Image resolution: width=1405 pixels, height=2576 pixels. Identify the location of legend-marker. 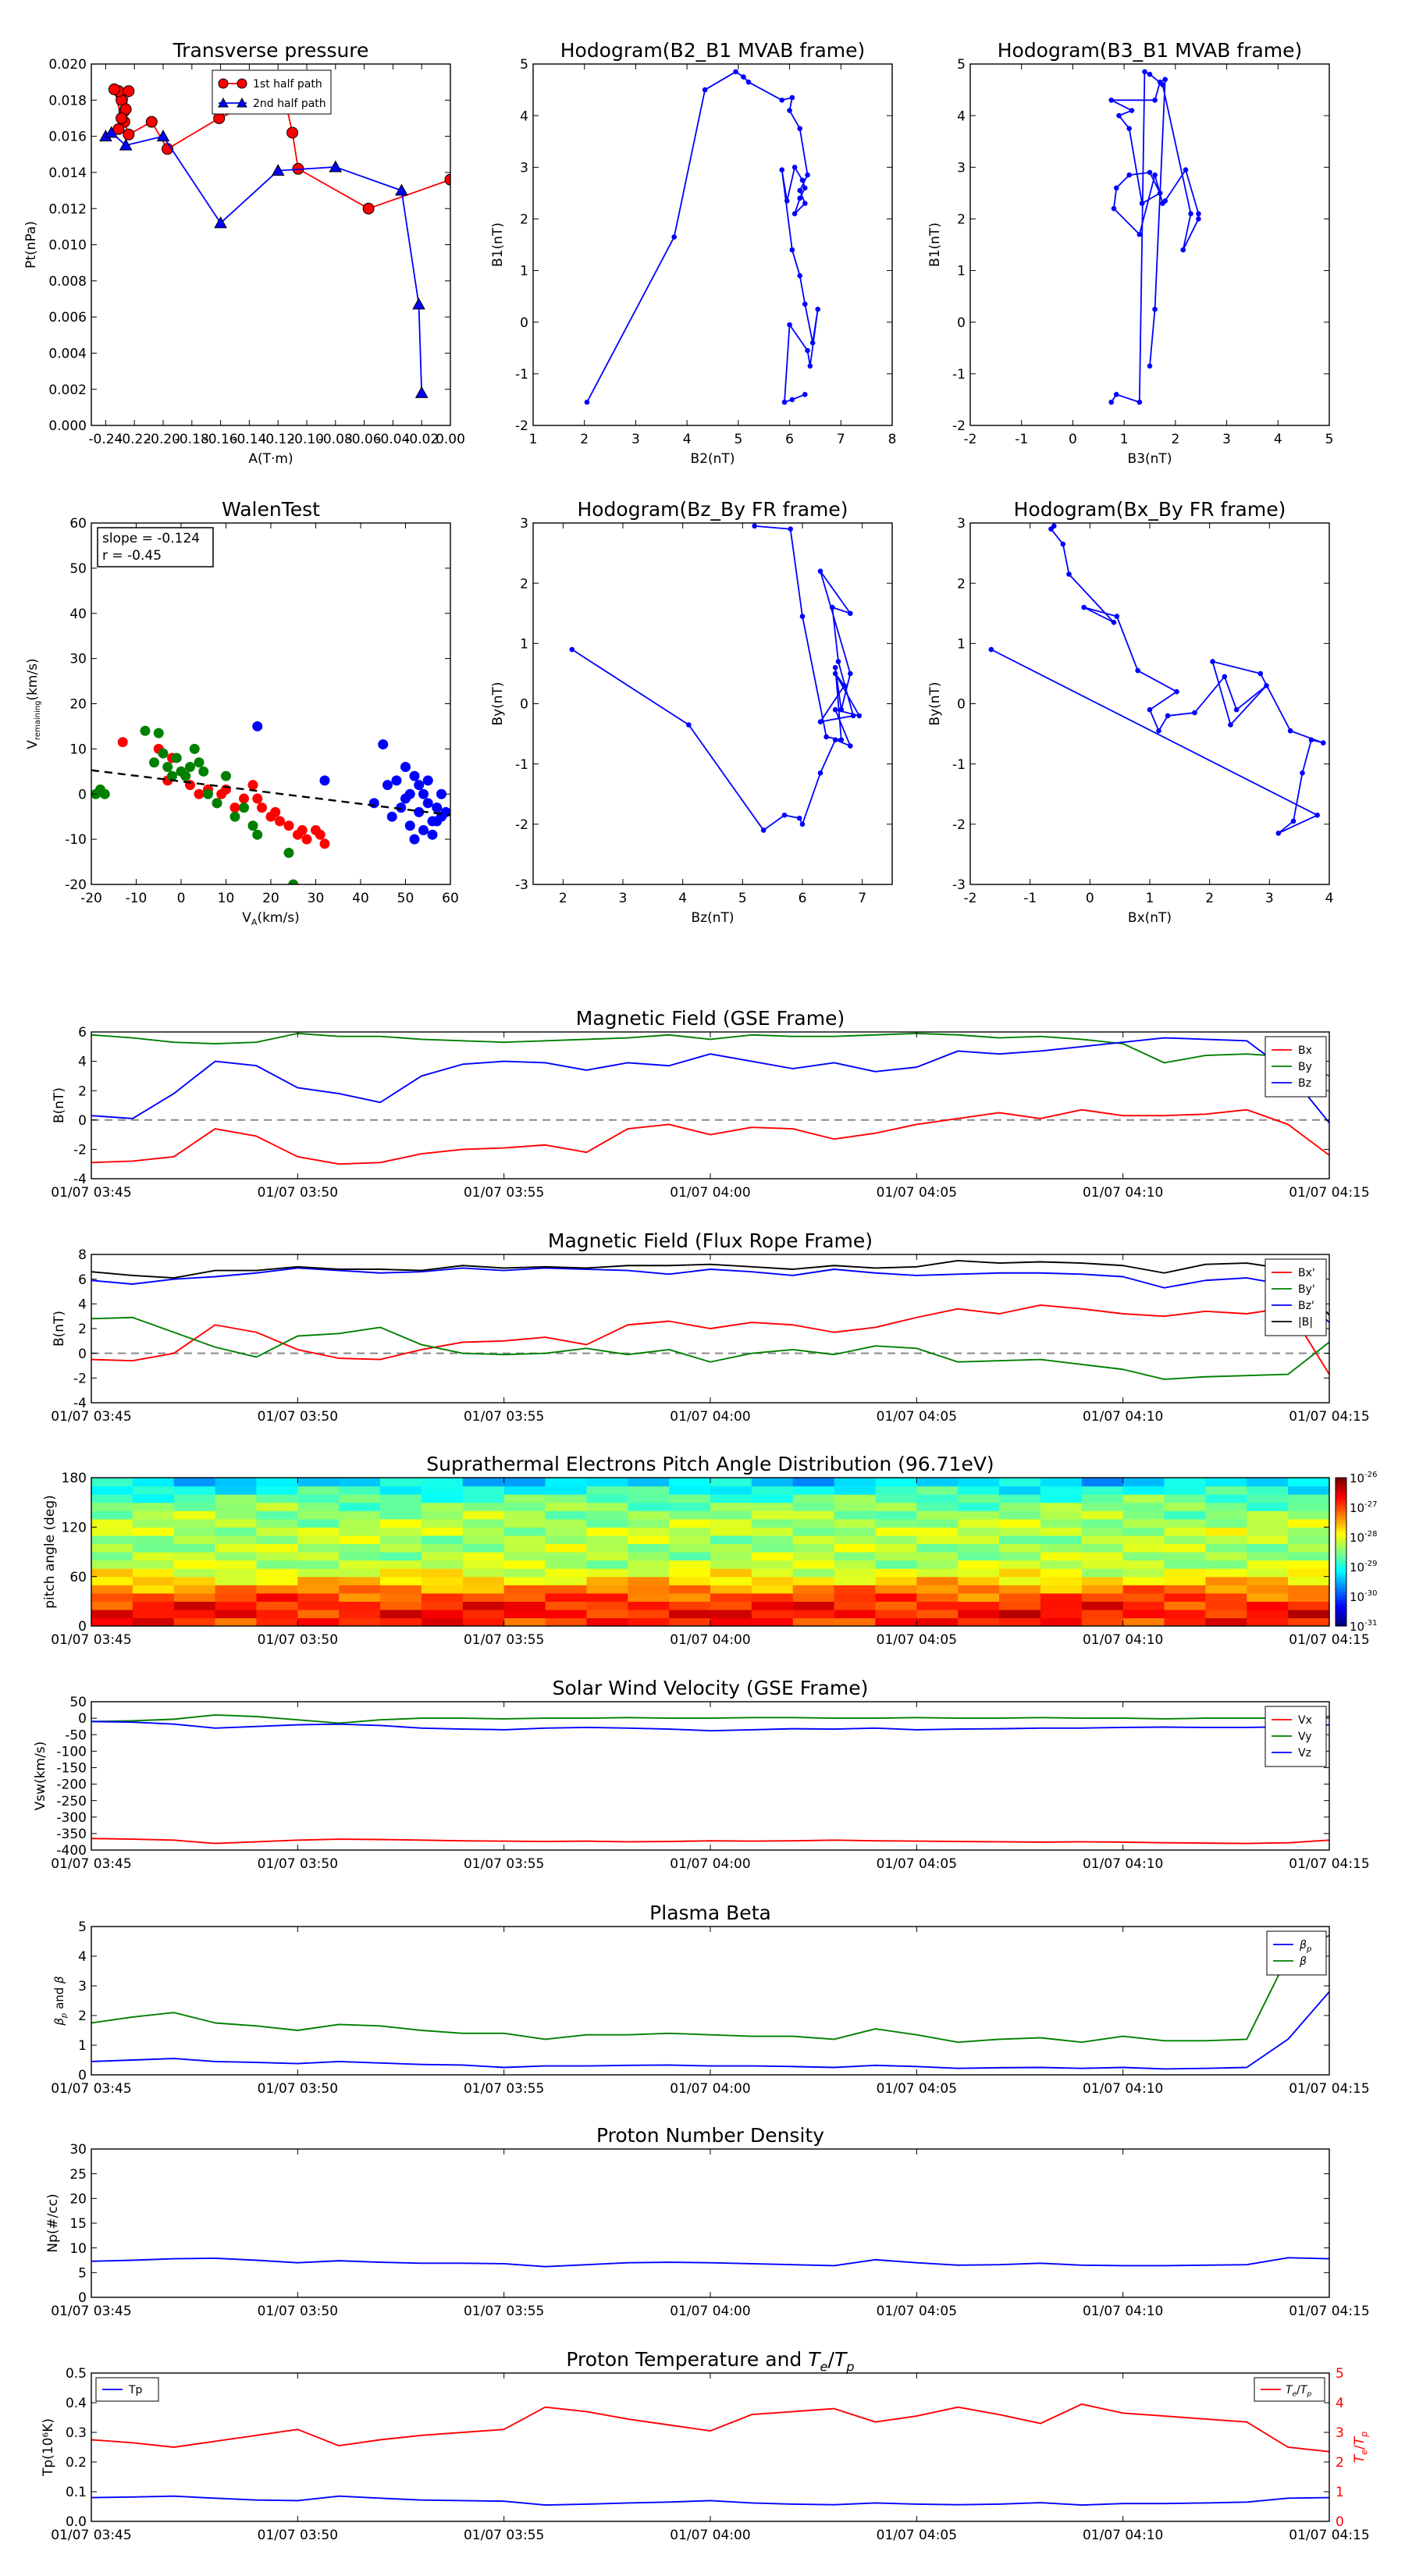
(242, 83).